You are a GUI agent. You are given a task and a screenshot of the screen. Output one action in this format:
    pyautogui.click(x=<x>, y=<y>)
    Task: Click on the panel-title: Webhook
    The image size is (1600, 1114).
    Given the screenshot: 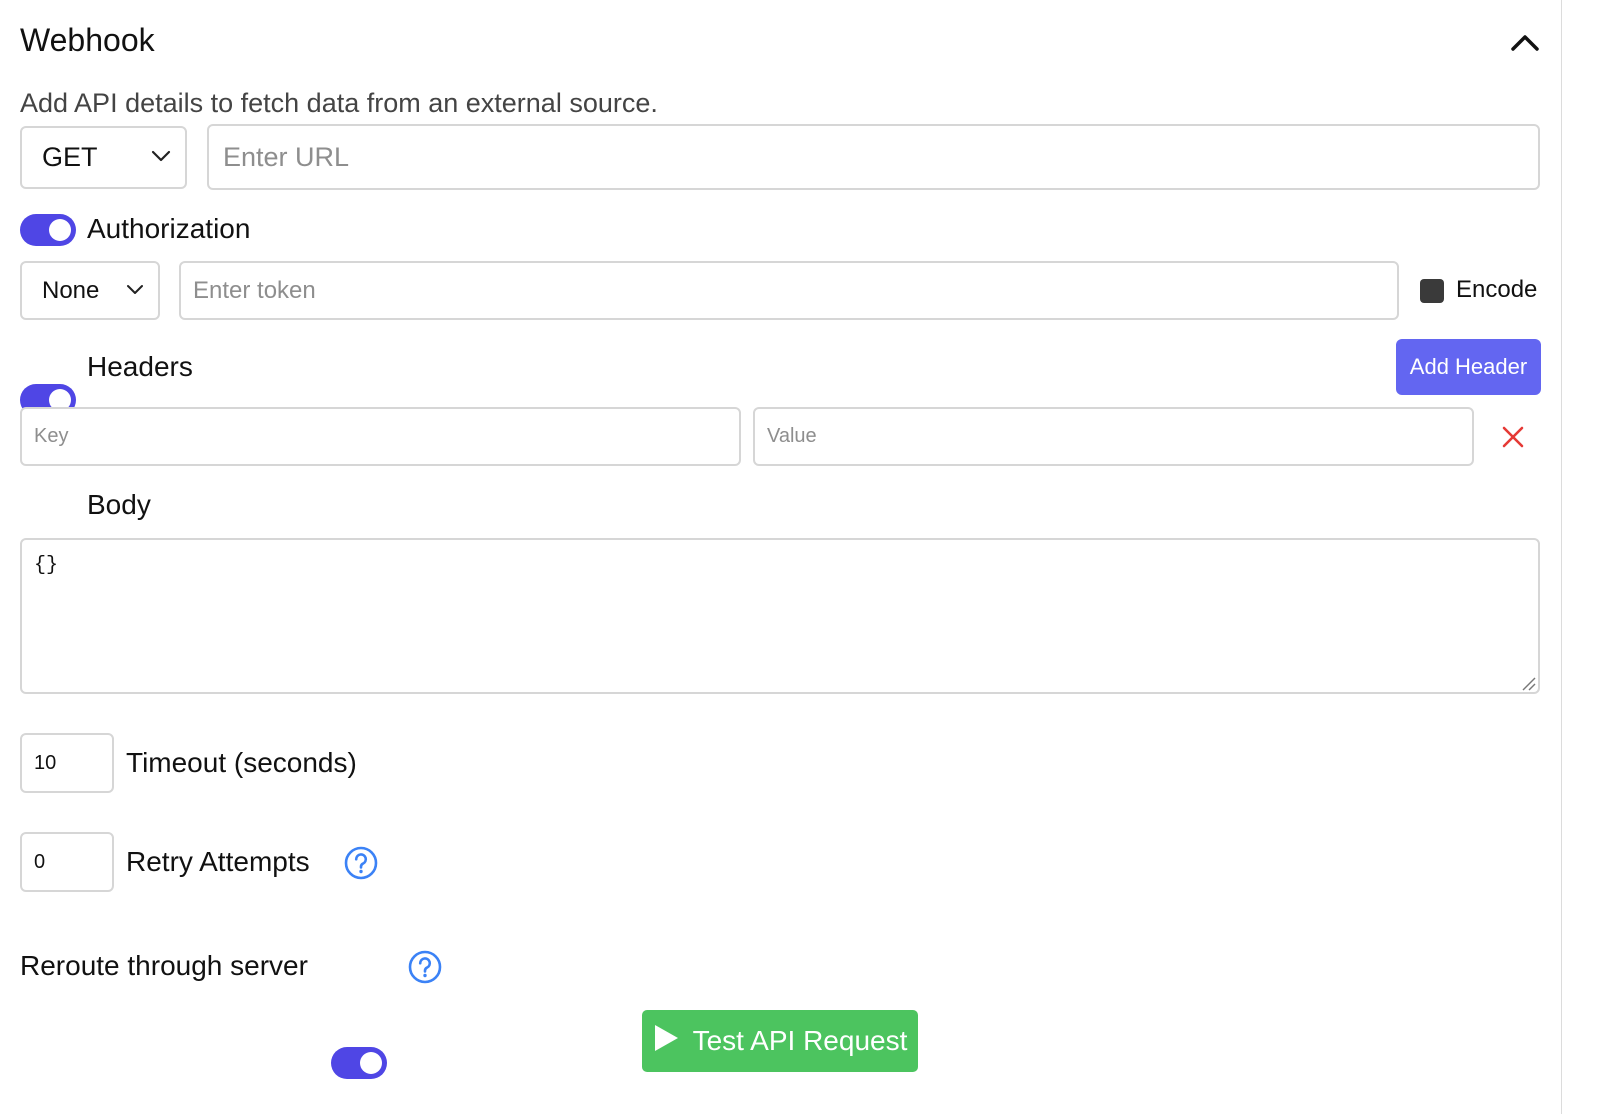 What is the action you would take?
    pyautogui.click(x=87, y=40)
    